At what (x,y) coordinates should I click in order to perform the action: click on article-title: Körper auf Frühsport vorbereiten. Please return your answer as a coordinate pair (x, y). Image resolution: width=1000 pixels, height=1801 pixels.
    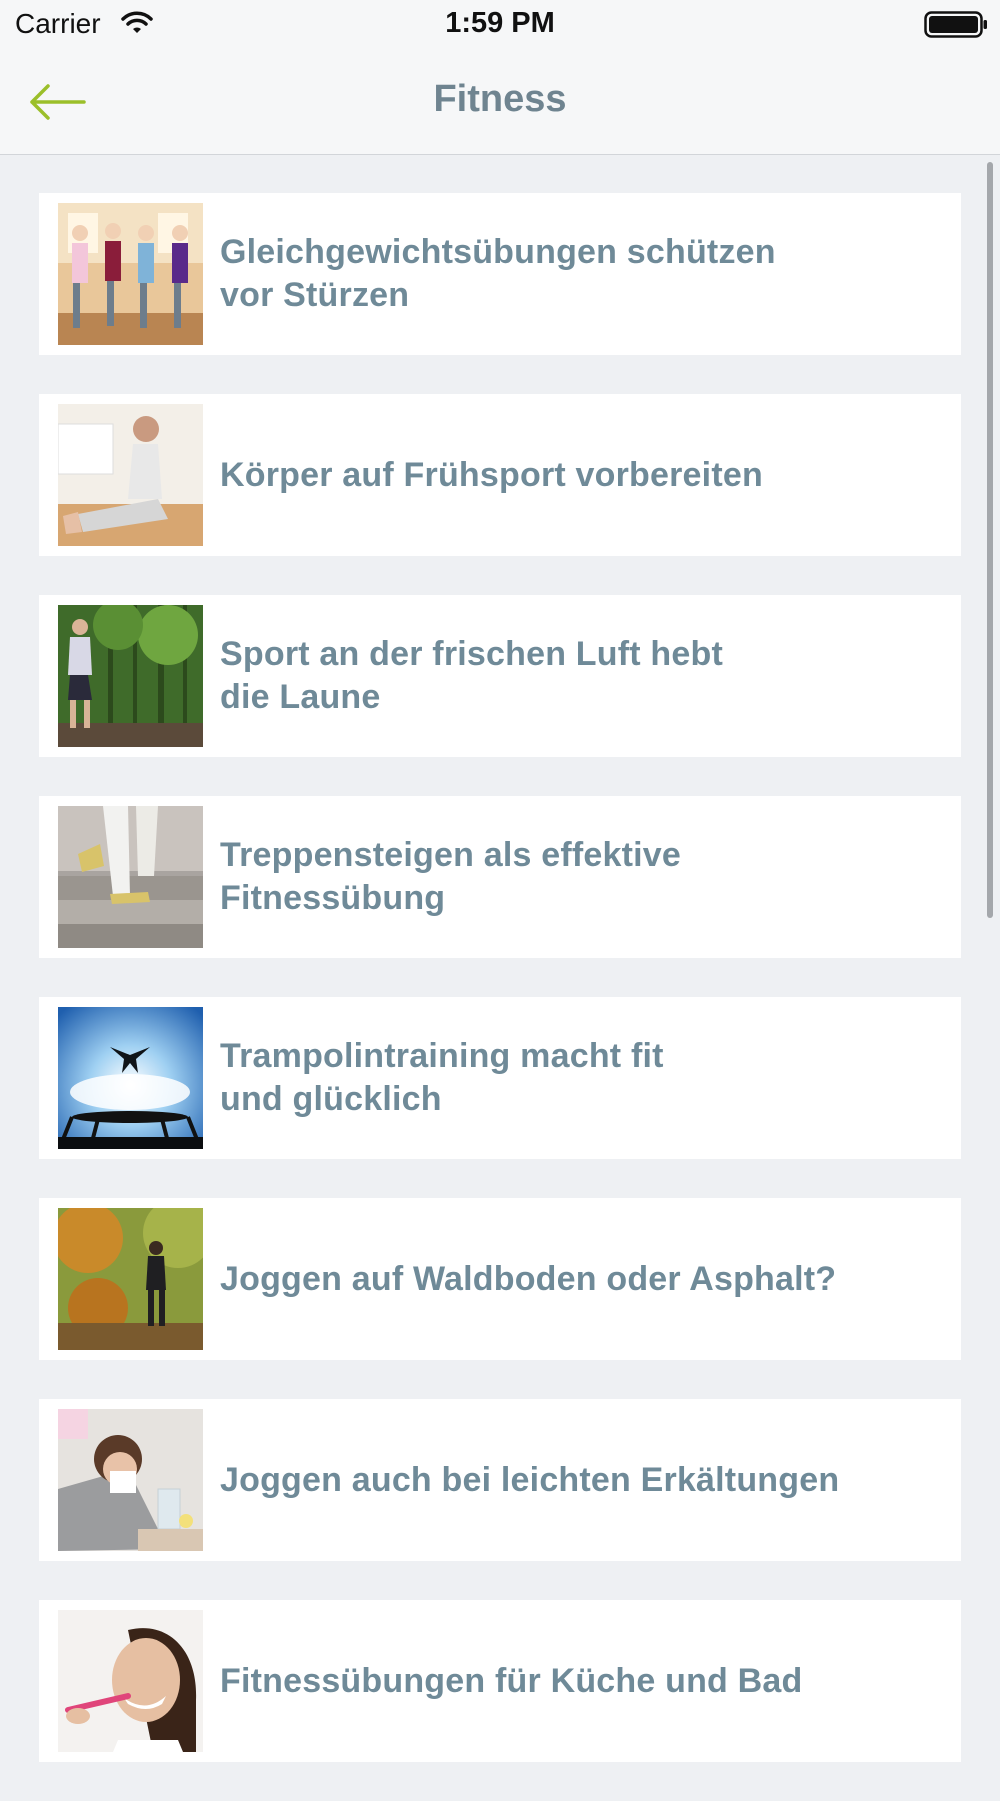
    Looking at the image, I should click on (491, 474).